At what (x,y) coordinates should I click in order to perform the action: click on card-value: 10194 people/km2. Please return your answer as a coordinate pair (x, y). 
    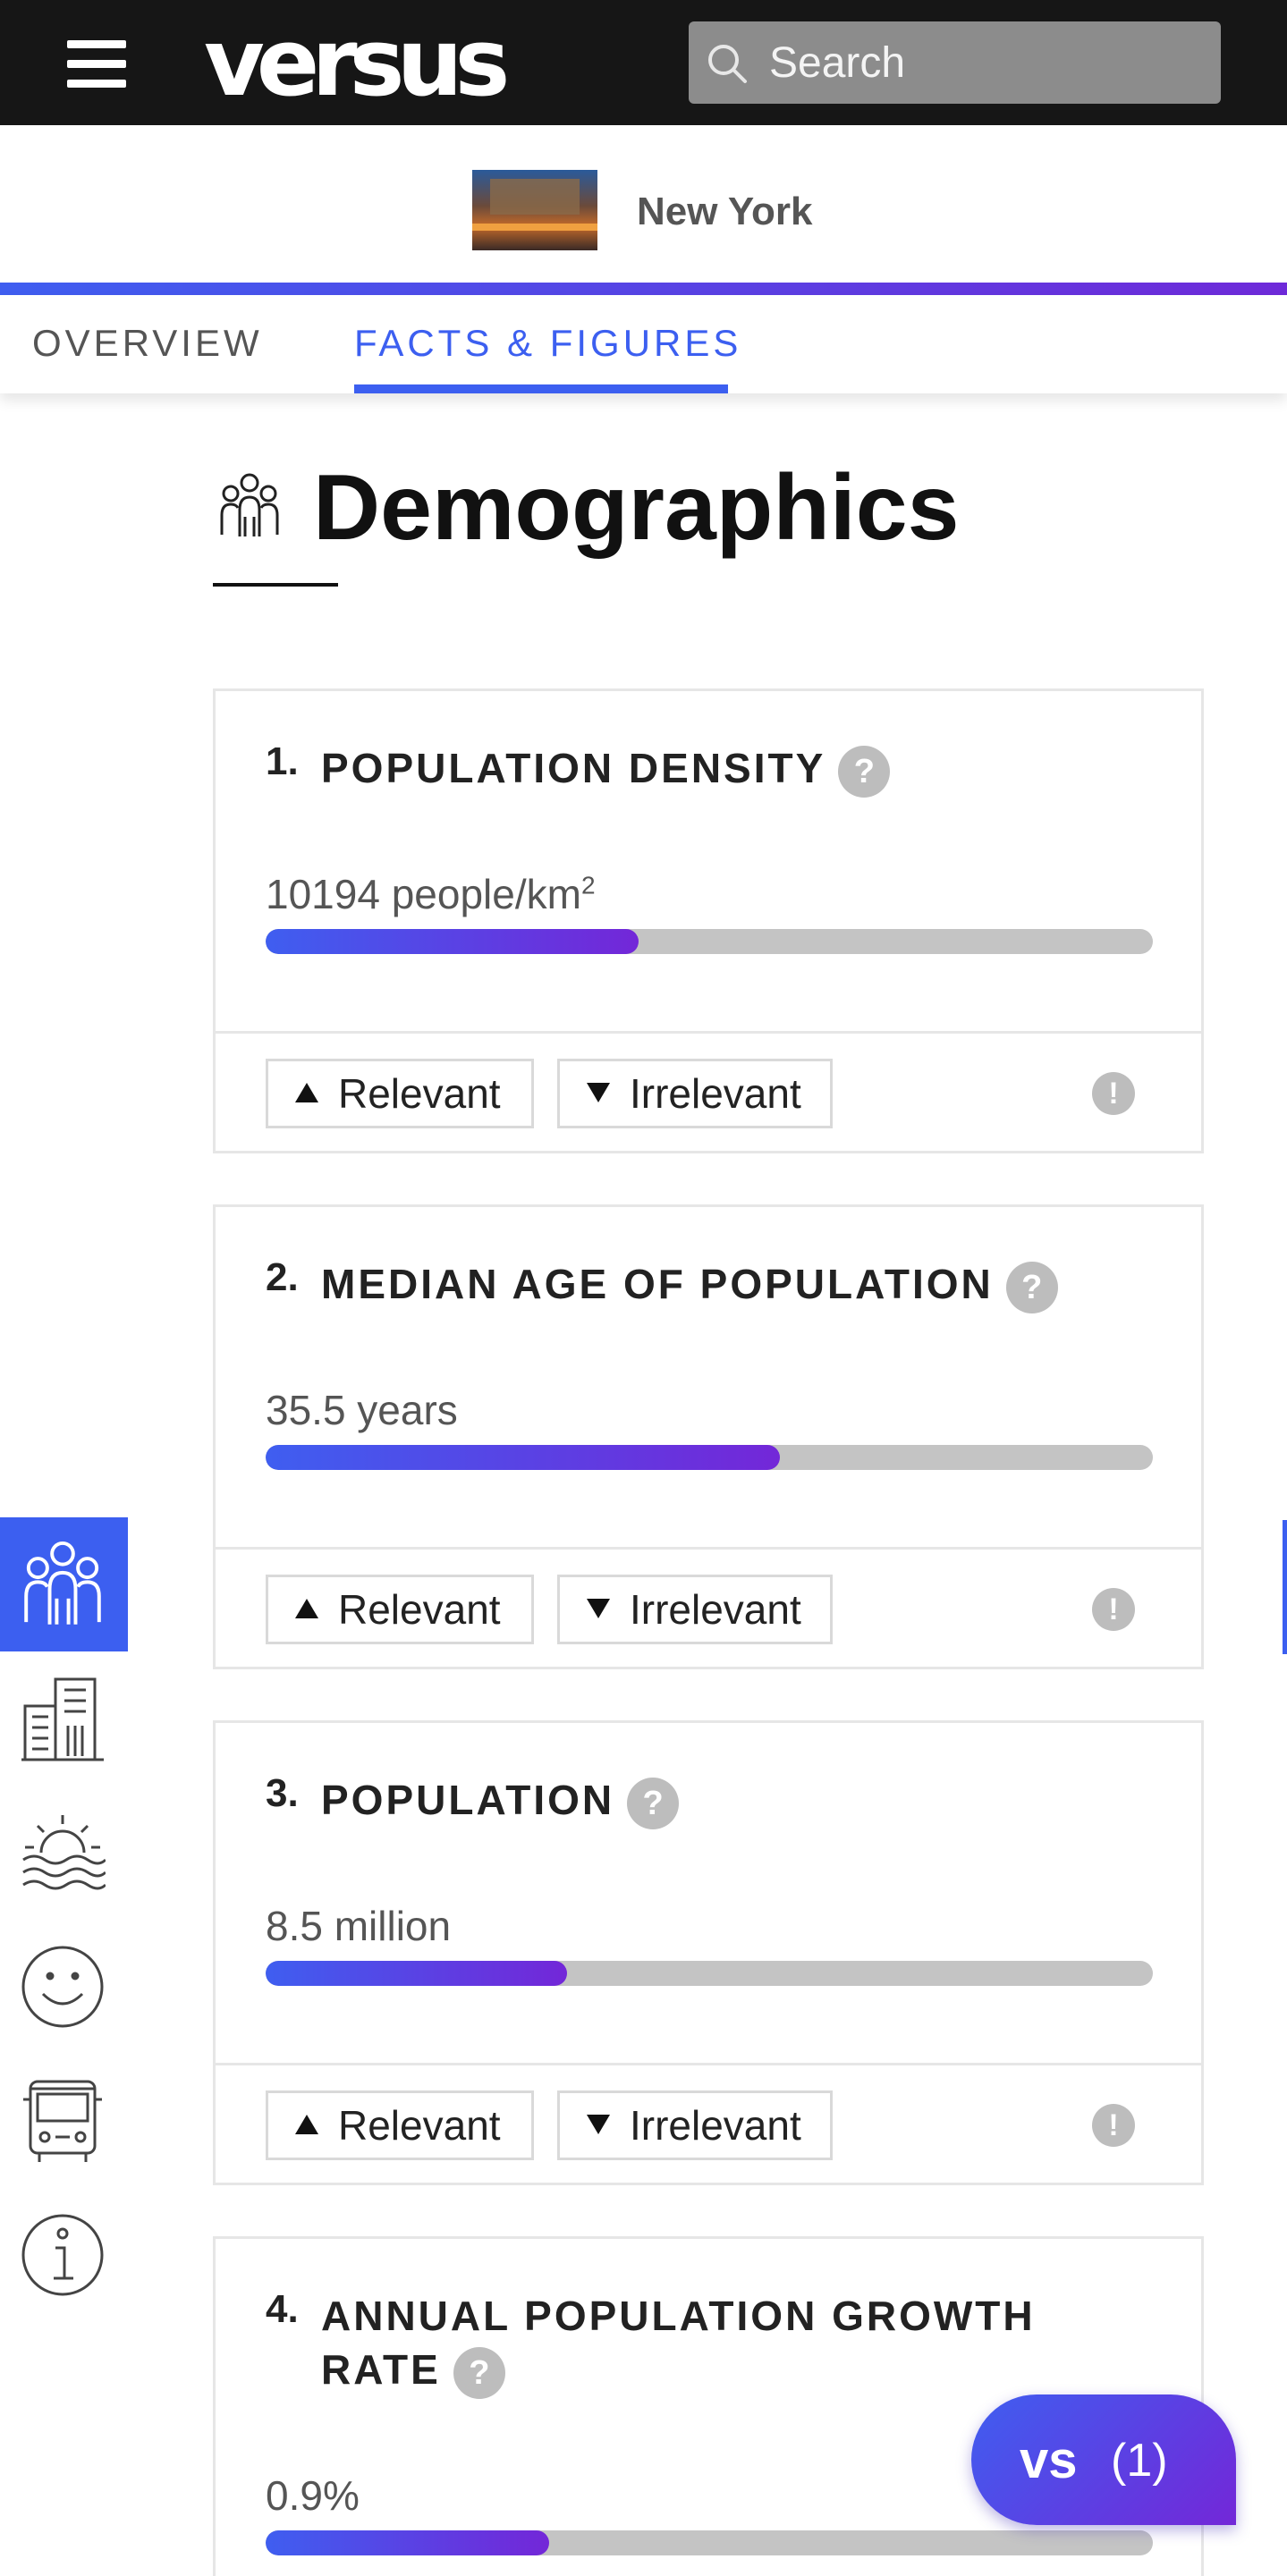
    Looking at the image, I should click on (431, 894).